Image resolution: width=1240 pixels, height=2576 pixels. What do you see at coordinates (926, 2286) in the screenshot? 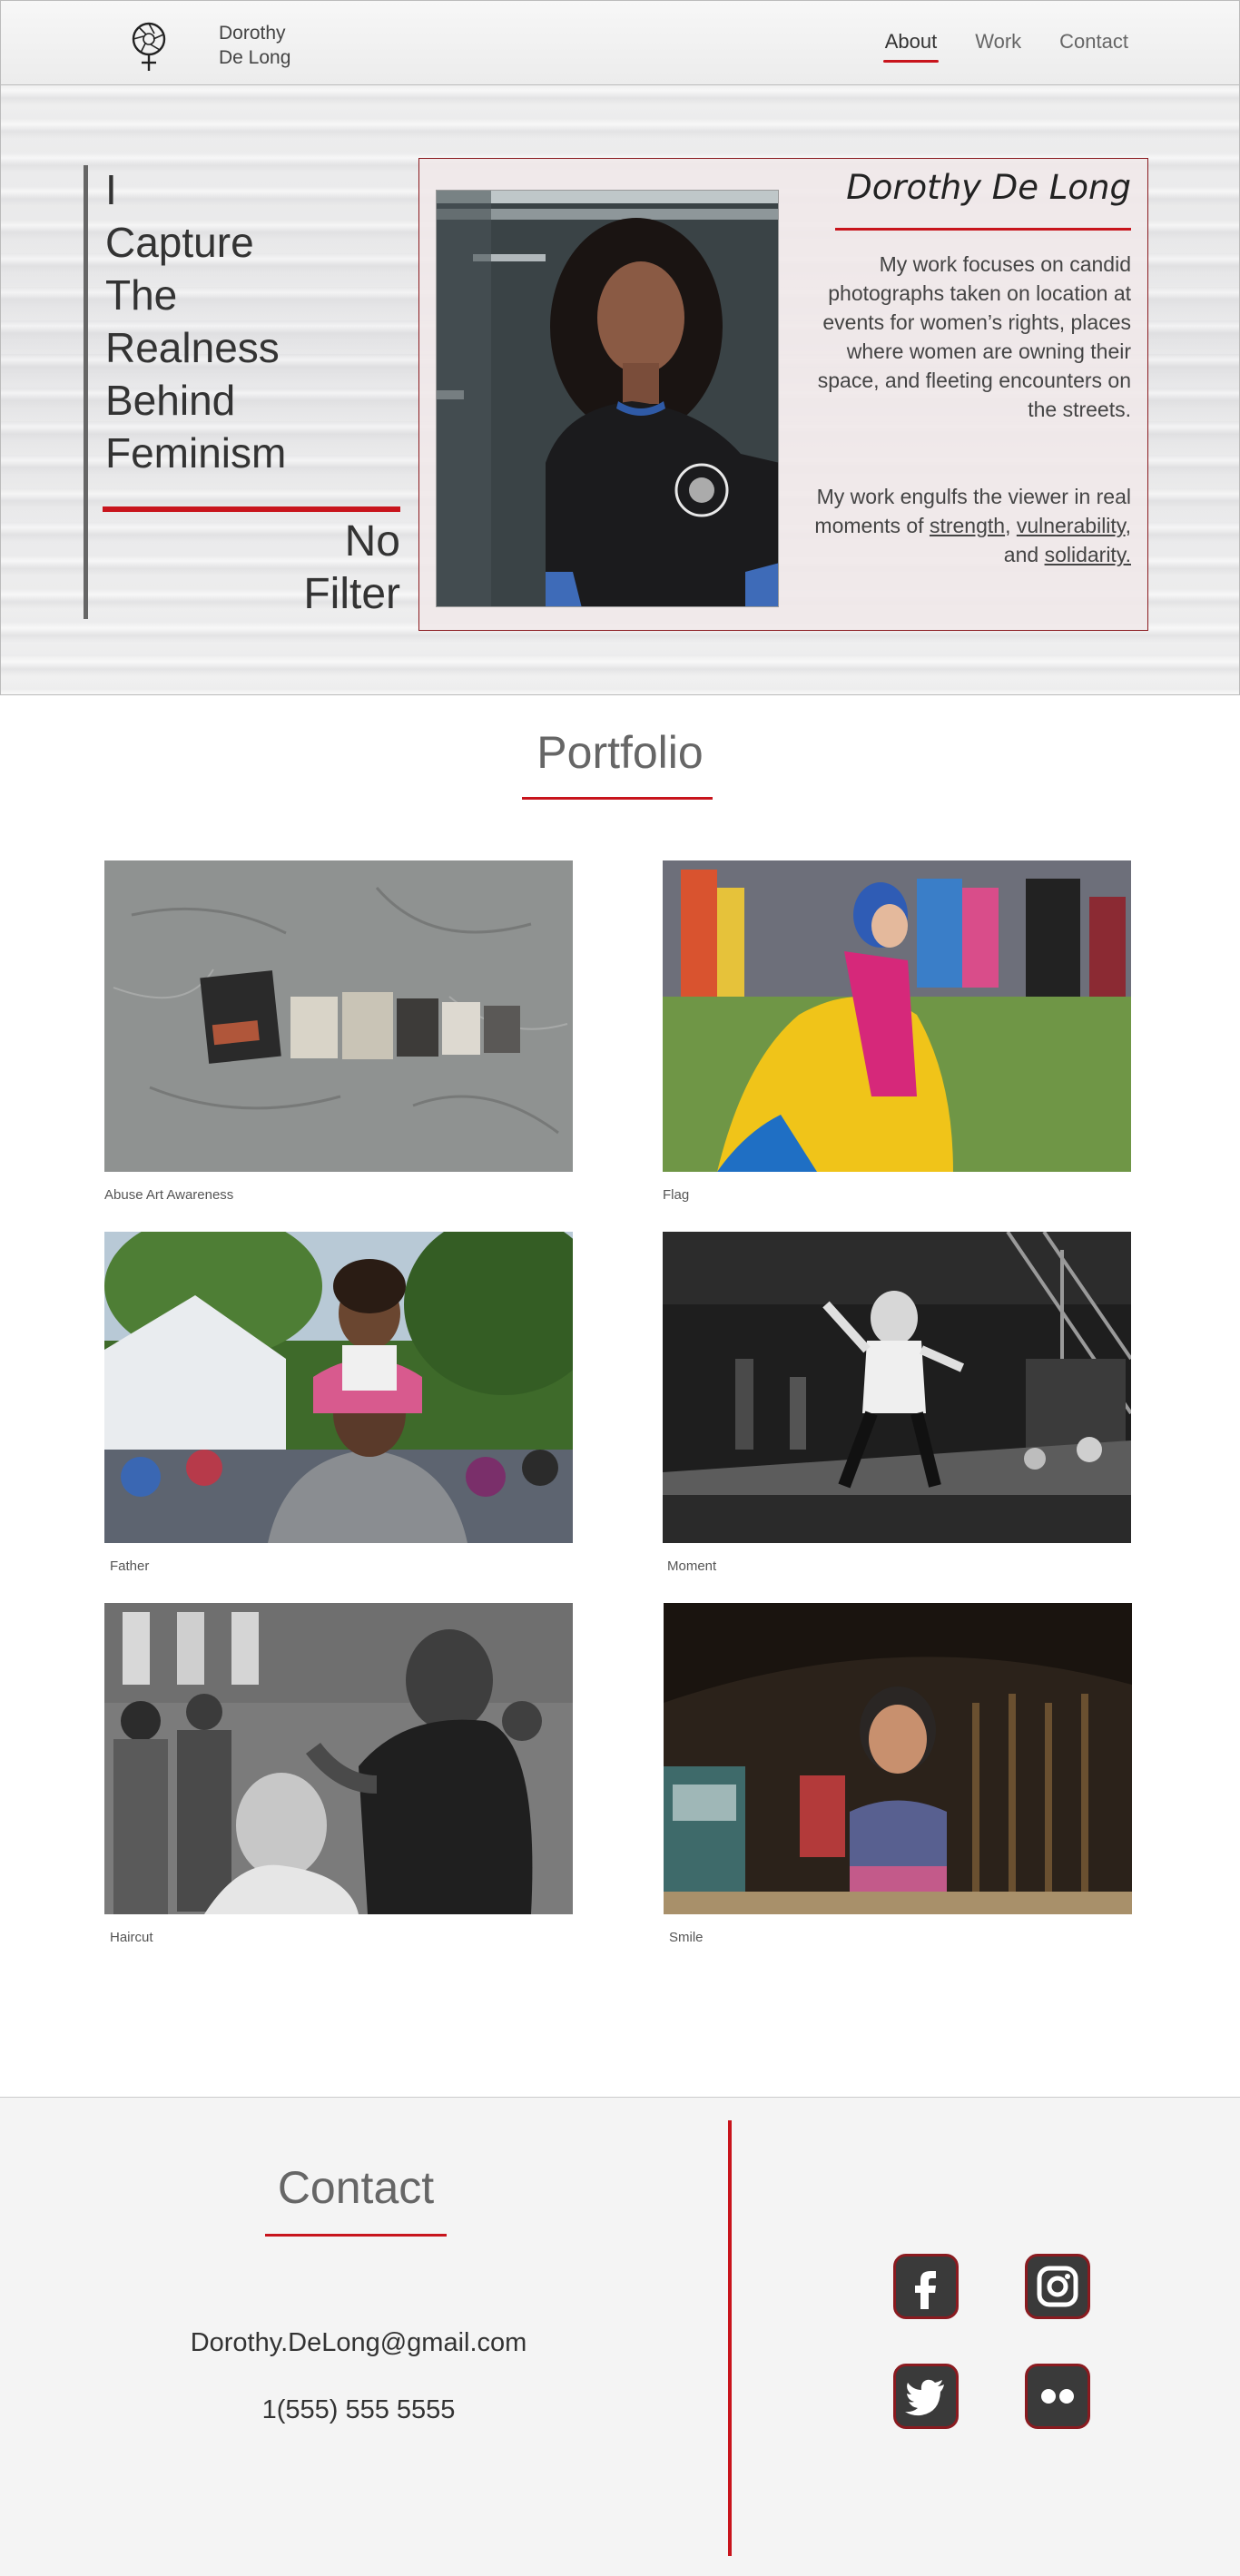
I see `facebook-icon` at bounding box center [926, 2286].